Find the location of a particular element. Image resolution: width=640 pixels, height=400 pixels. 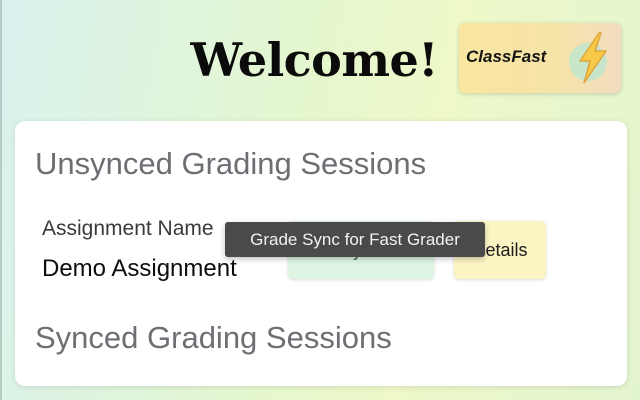

assignment-name-label: Assignment Name is located at coordinates (128, 228).